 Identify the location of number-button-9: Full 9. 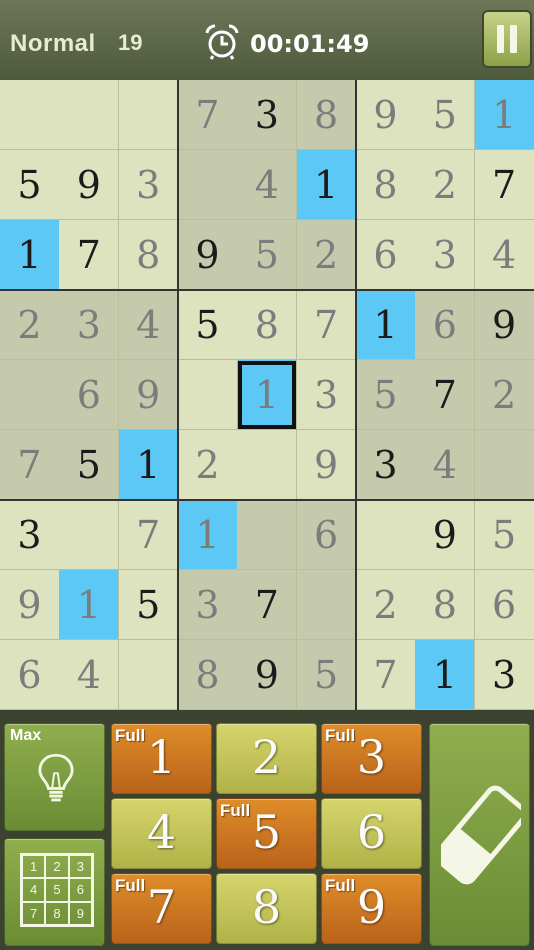
(371, 908).